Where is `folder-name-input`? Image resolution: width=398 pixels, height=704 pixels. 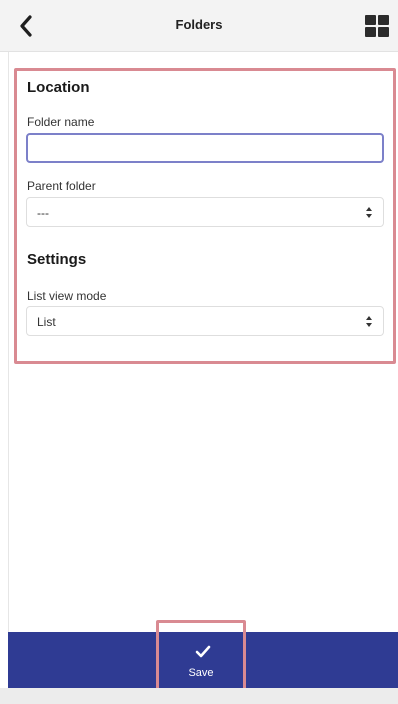 folder-name-input is located at coordinates (205, 148).